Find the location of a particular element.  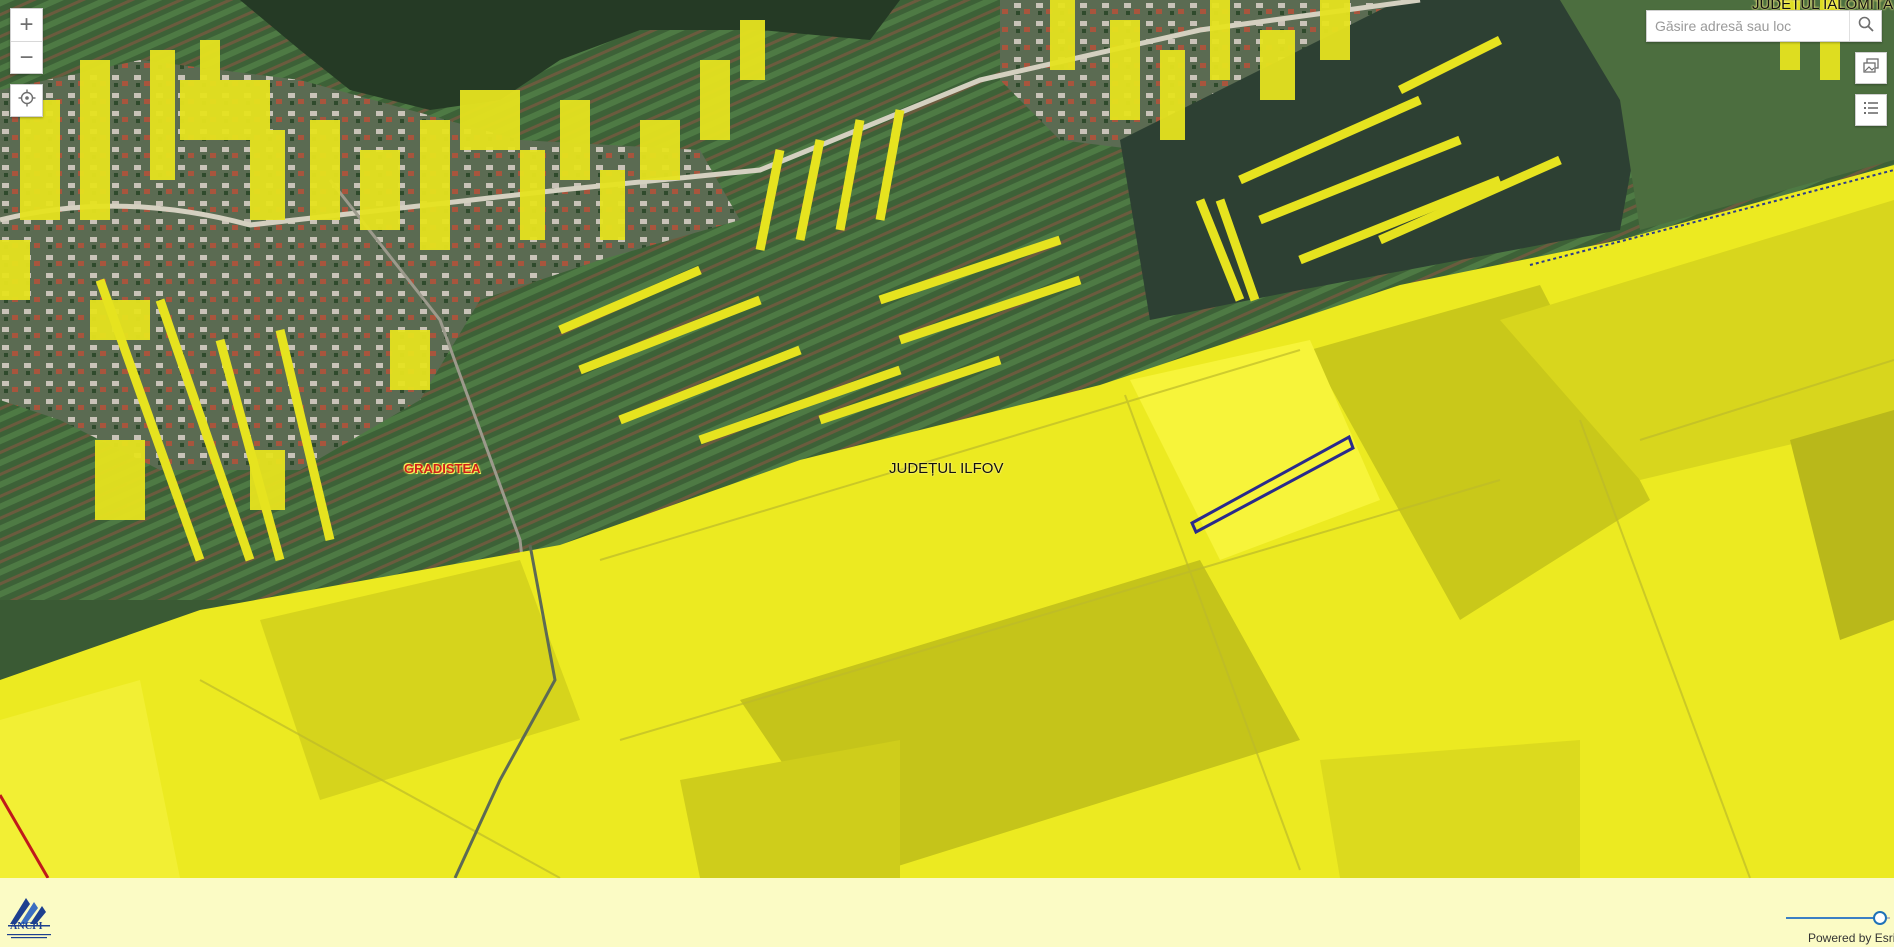

search-button is located at coordinates (1865, 26).